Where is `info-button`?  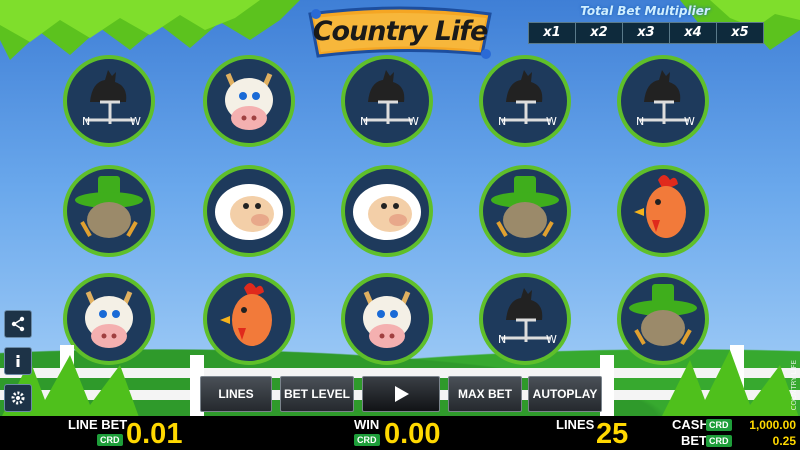
info-button is located at coordinates (18, 361).